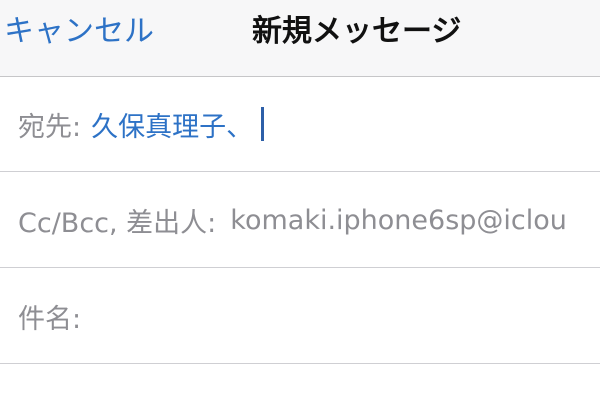 The image size is (600, 400). I want to click on cc-bcc-from-label: Cc/Bcc, 差出人:, so click(117, 223).